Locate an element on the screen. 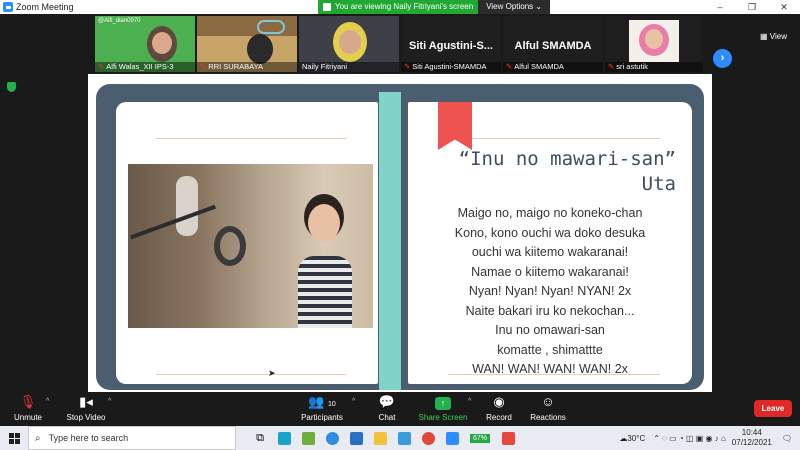  close-button: ✕ is located at coordinates (784, 7).